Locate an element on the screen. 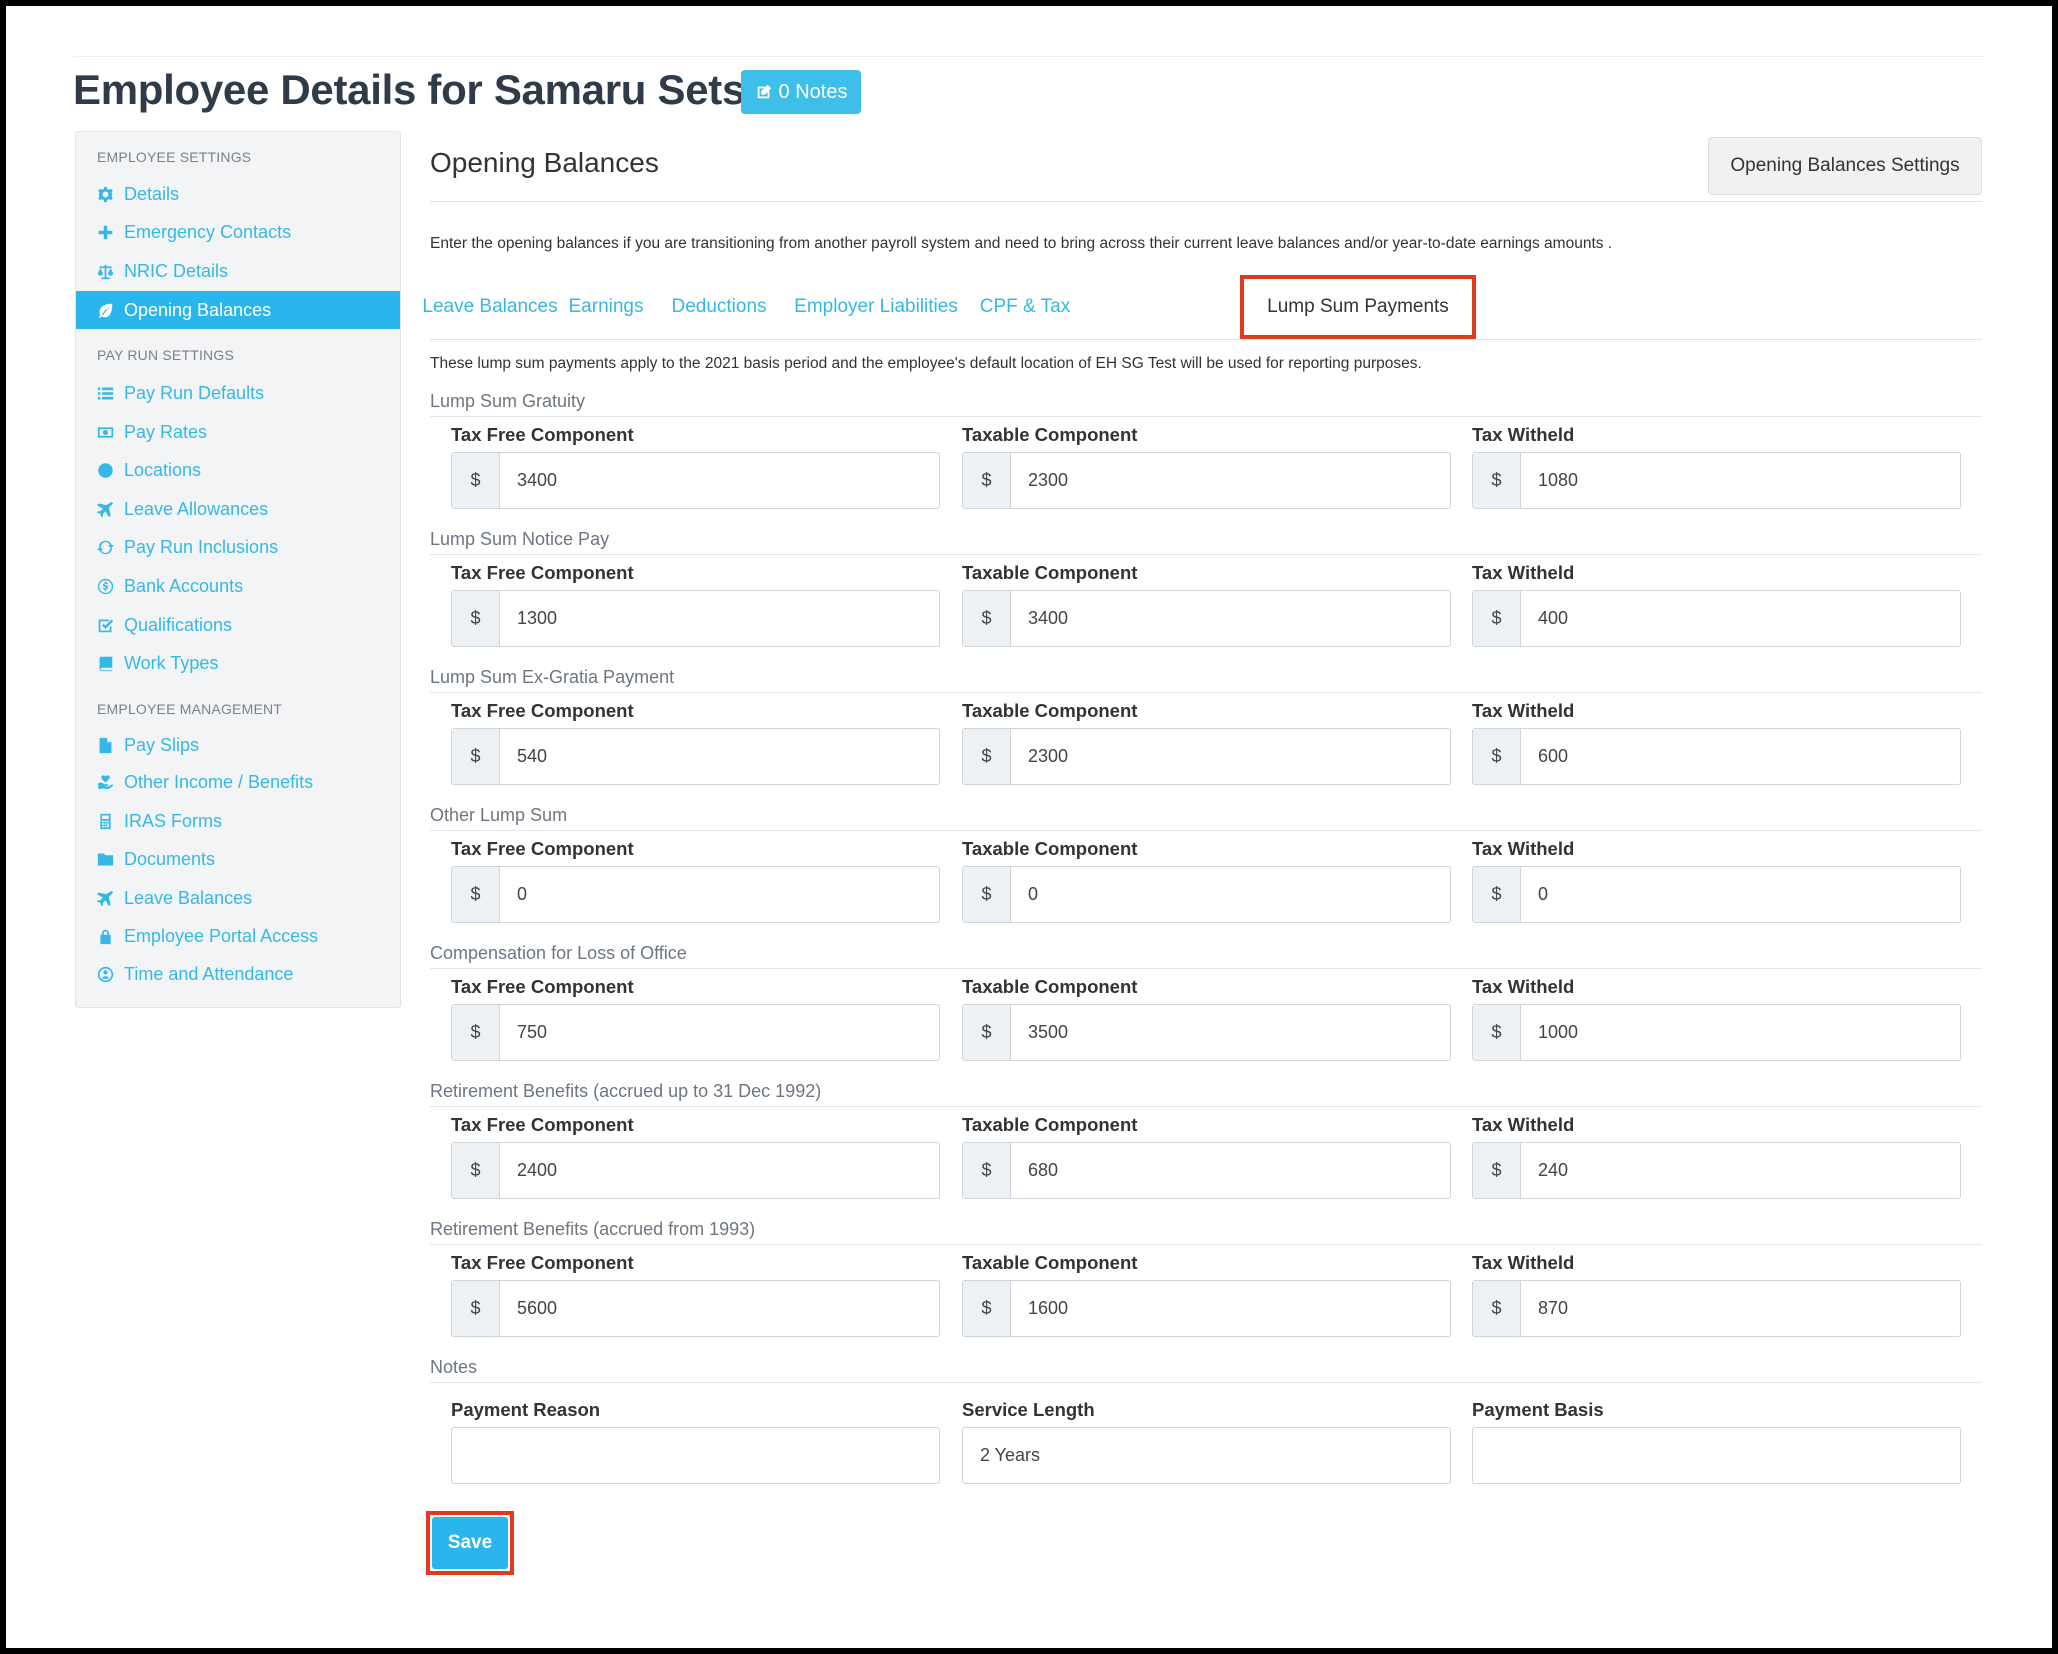 The width and height of the screenshot is (2058, 1654). service-length-label: Service Length is located at coordinates (1028, 1409).